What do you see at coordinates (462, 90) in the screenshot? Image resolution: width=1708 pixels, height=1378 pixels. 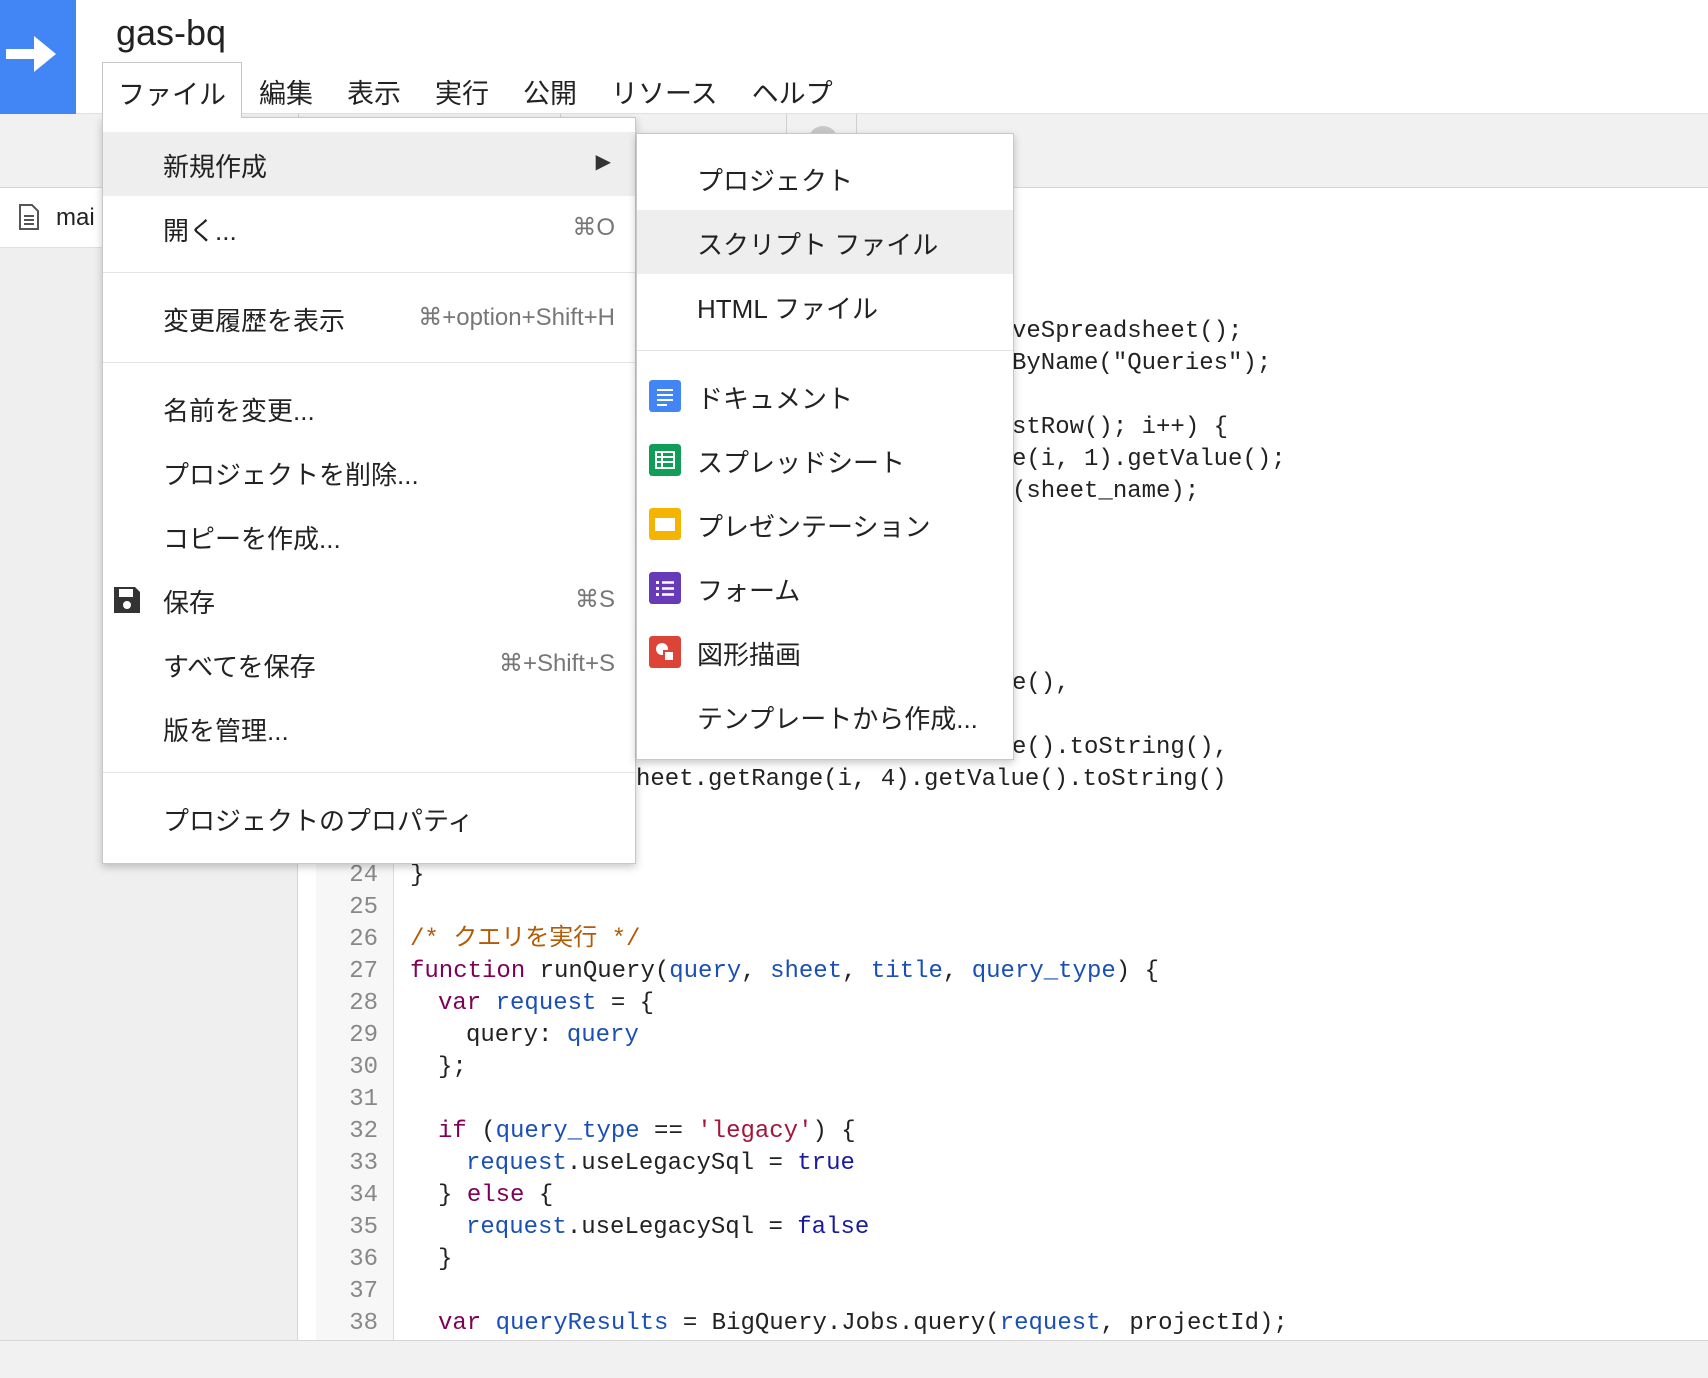 I see `menu-run: 実行` at bounding box center [462, 90].